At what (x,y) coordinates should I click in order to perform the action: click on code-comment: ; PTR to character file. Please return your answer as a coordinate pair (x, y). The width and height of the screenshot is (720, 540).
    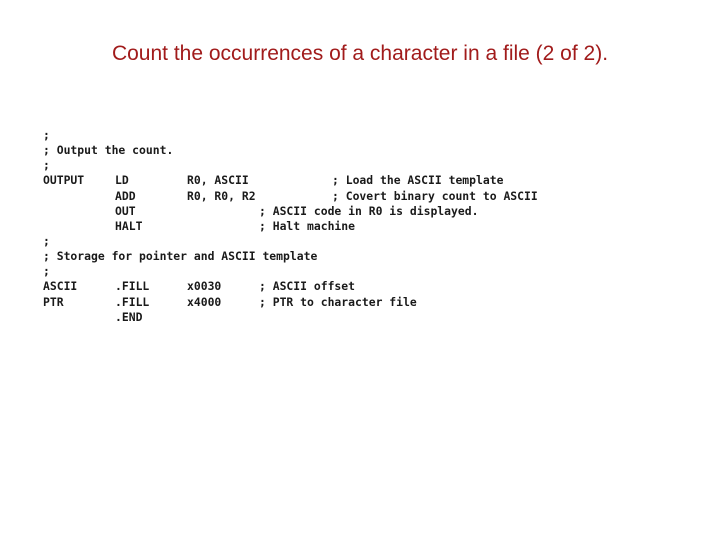
    Looking at the image, I should click on (338, 301).